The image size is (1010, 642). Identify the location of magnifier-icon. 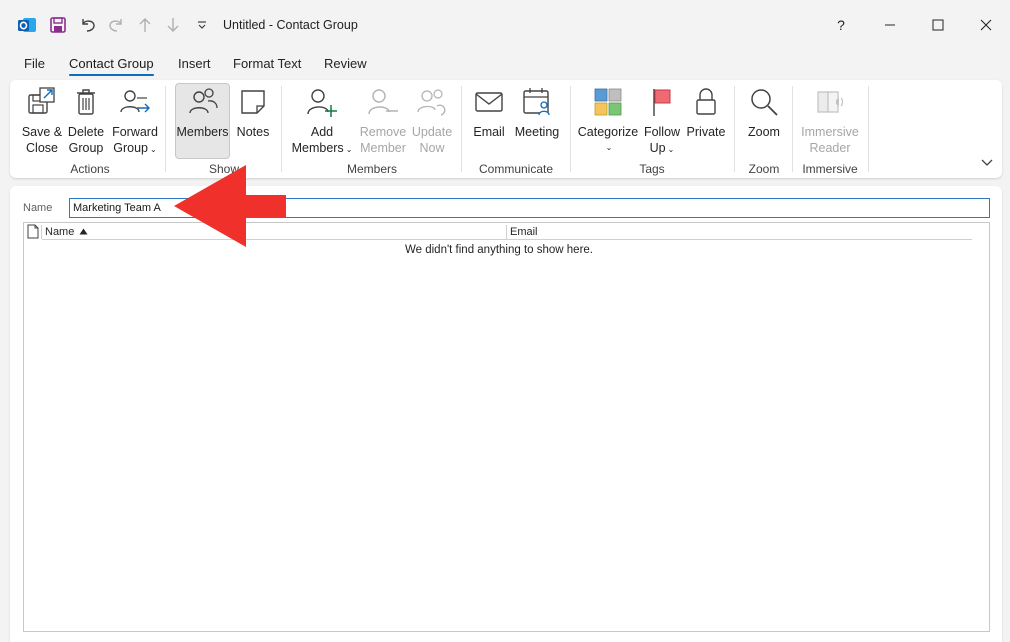
(764, 102).